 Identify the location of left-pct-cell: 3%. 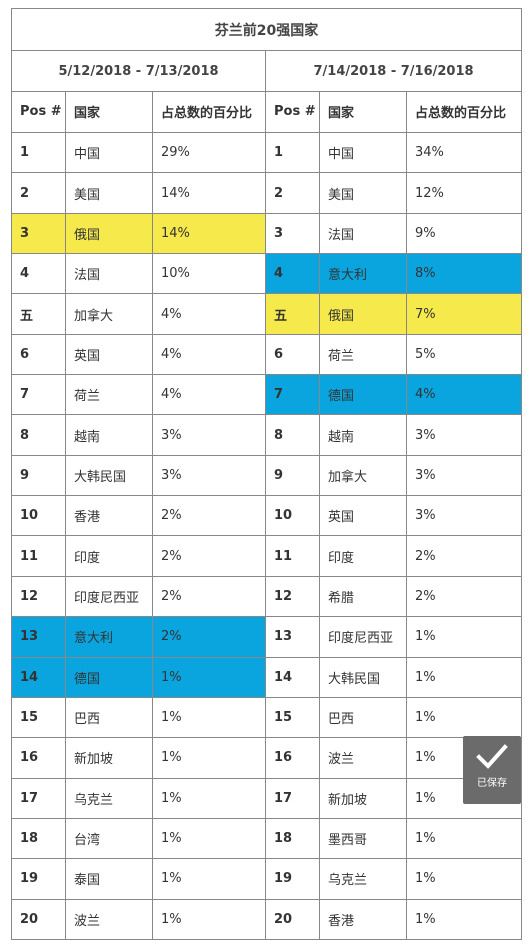
(209, 475).